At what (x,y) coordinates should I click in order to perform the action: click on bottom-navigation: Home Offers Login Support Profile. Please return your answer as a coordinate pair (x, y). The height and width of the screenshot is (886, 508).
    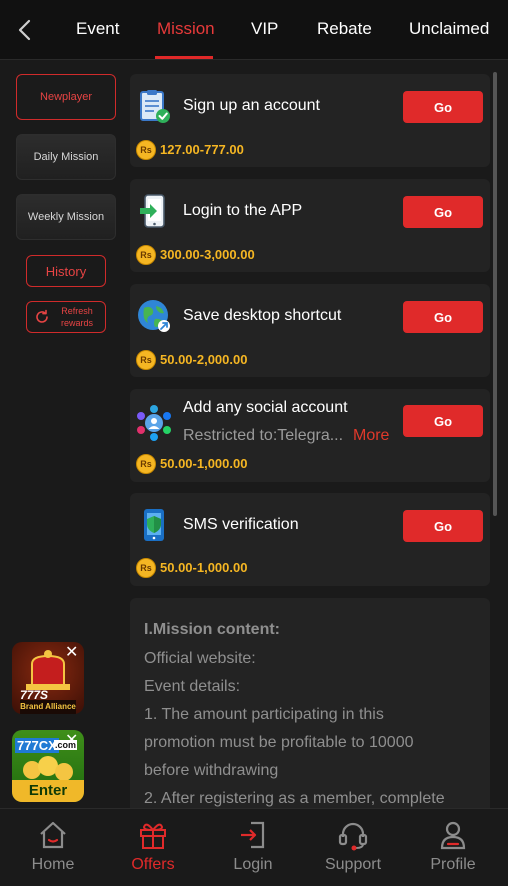
    Looking at the image, I should click on (254, 847).